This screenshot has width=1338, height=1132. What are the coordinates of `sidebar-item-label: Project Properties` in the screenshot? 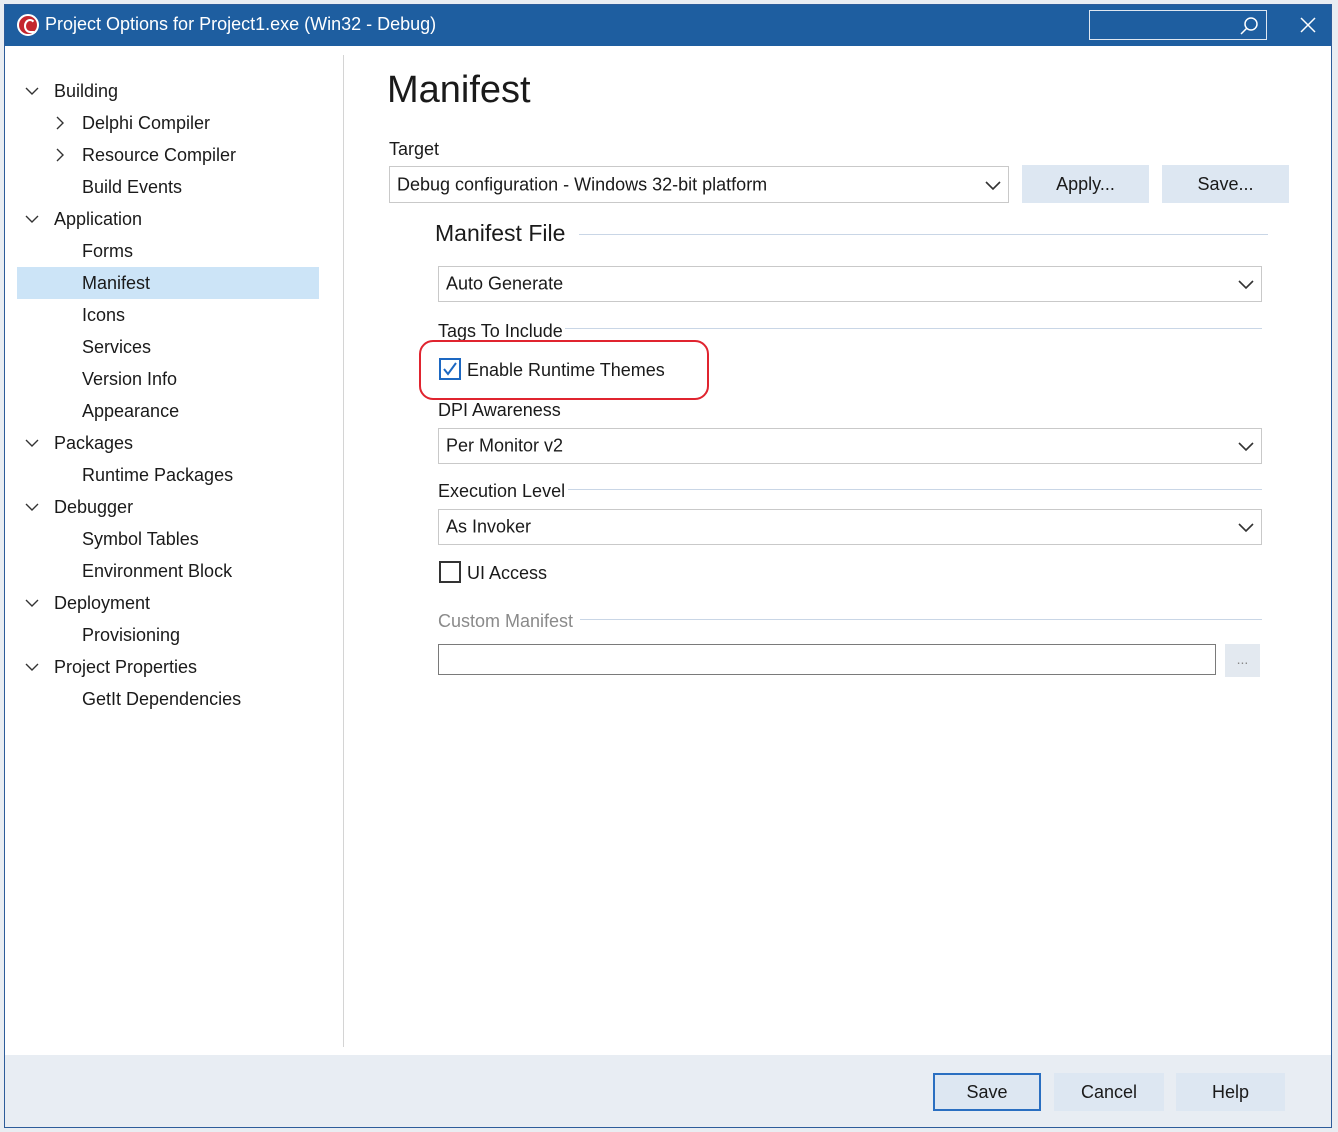 It's located at (126, 667).